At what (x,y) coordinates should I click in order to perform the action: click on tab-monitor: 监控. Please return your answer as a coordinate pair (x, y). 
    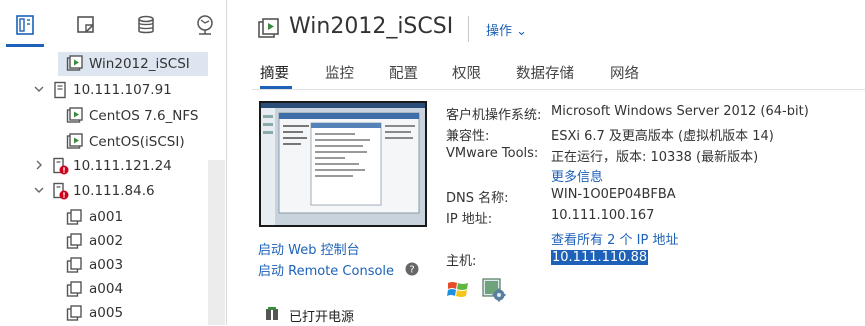
    Looking at the image, I should click on (339, 72).